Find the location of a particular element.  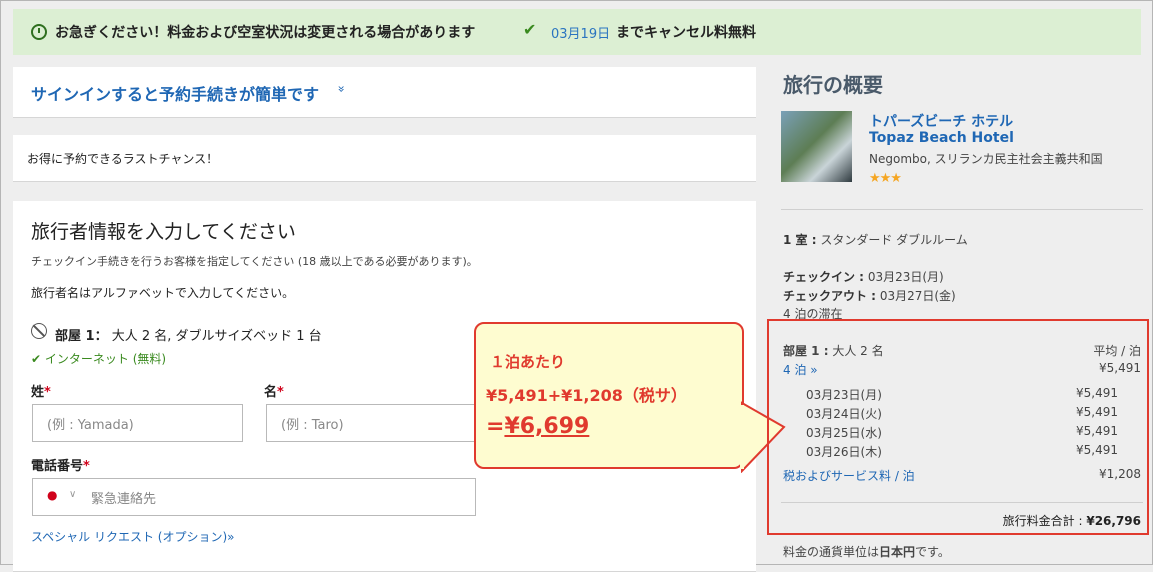

last-name-label: 姓* is located at coordinates (41, 392).